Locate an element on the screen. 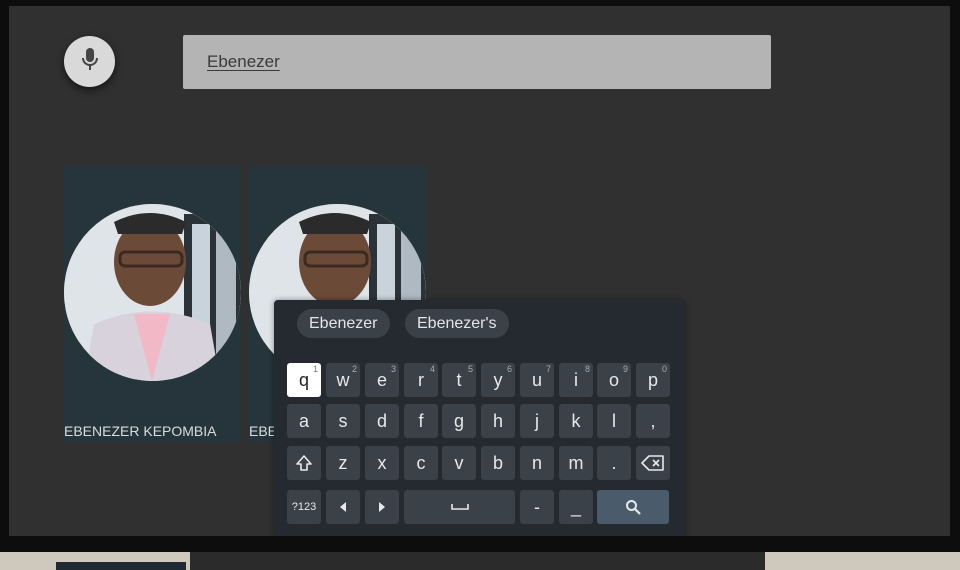 The image size is (960, 570). key-number-hint: 6 is located at coordinates (509, 369).